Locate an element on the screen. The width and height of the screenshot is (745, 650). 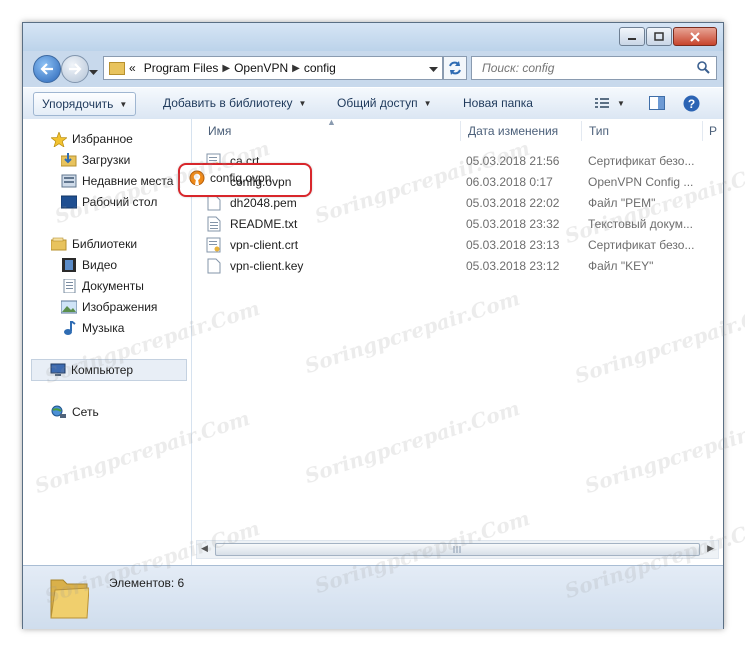
help-icon: ? is located at coordinates (691, 103).